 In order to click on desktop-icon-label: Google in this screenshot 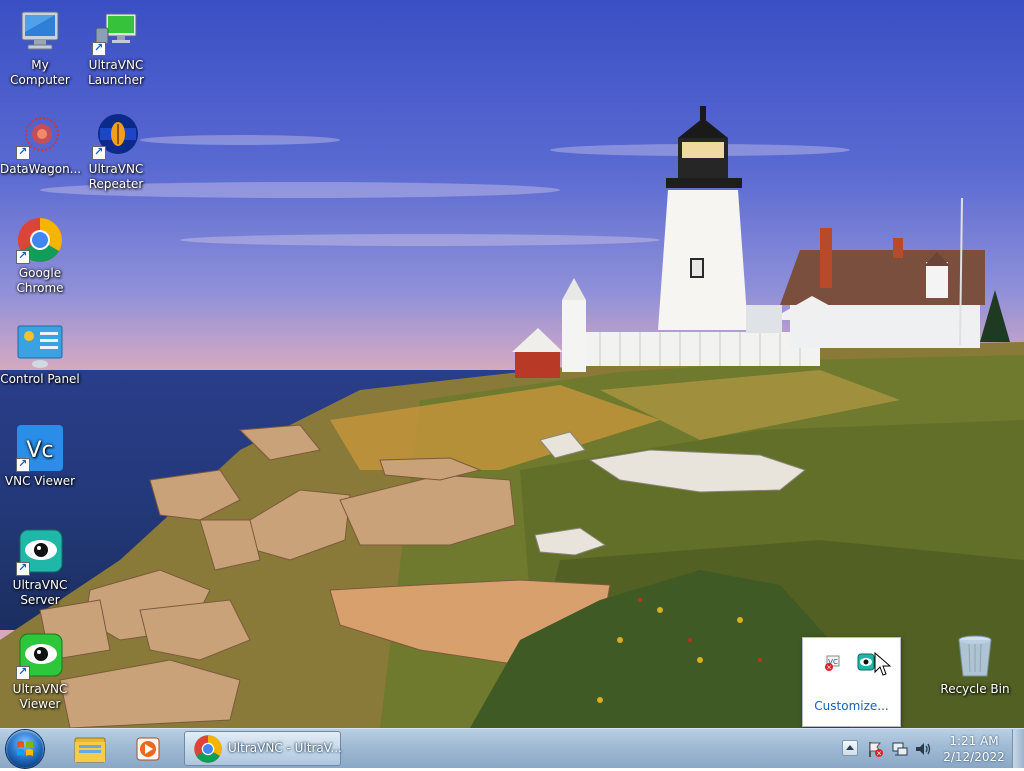, I will do `click(40, 273)`.